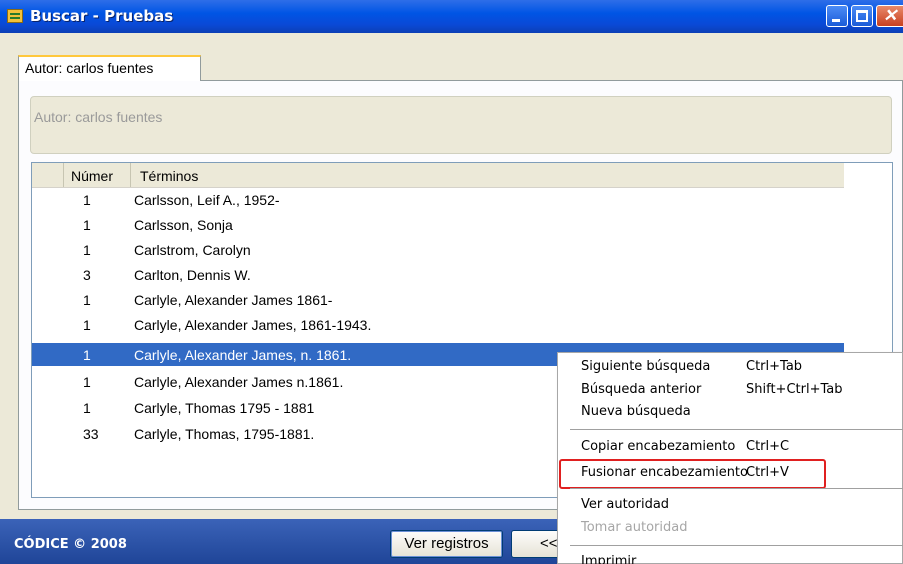  Describe the element at coordinates (243, 355) in the screenshot. I see `row-term: Carlyle, Alexander James, n. 1861.` at that location.